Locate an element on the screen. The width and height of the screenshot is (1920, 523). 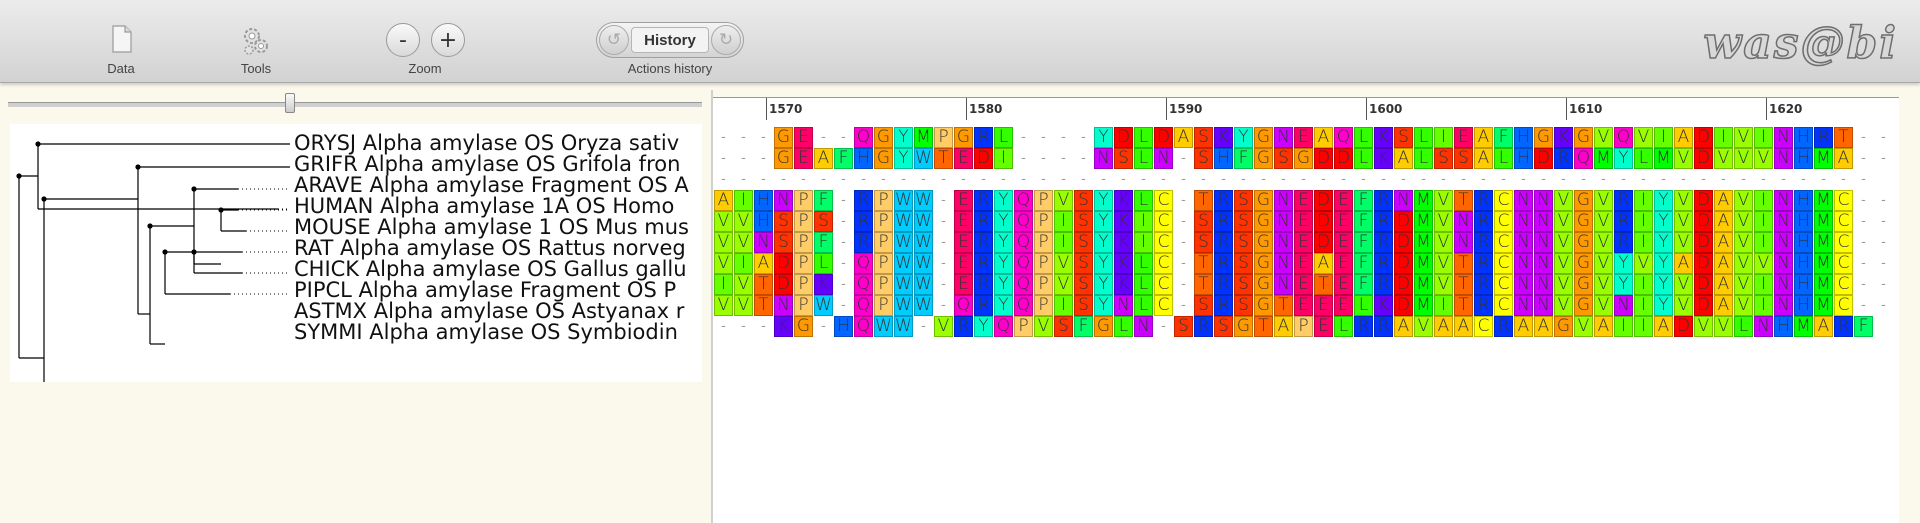
sequence-name: SYMMI Alpha amylase OS Symbiodin is located at coordinates (486, 332).